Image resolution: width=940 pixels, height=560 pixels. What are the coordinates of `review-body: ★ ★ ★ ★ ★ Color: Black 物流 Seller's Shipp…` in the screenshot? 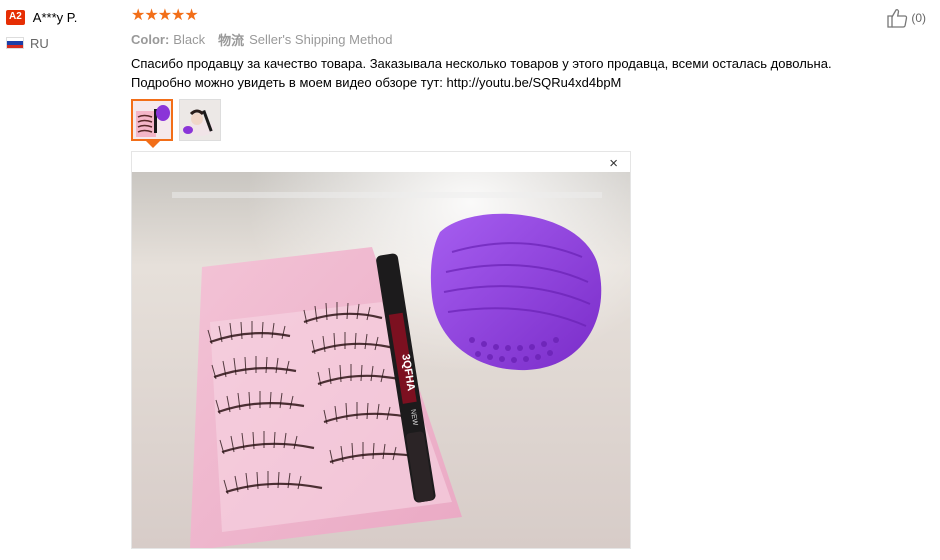 It's located at (511, 50).